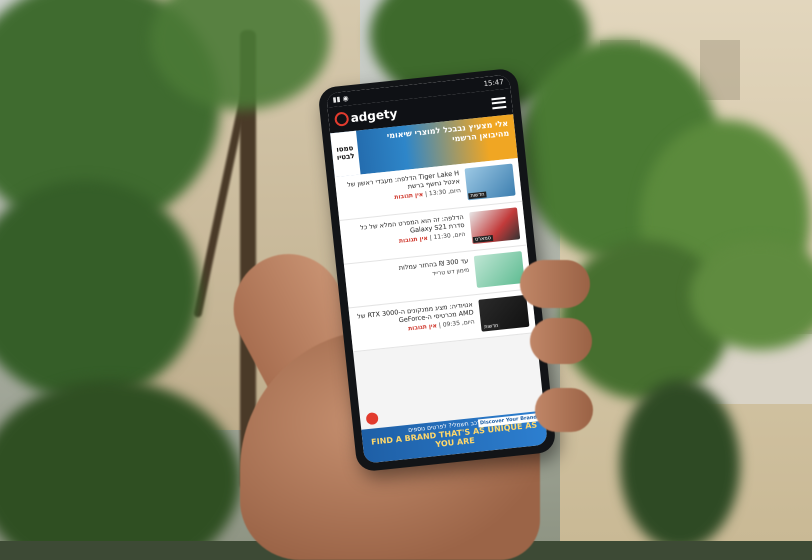 This screenshot has width=812, height=560. What do you see at coordinates (372, 418) in the screenshot?
I see `notification-bell-icon` at bounding box center [372, 418].